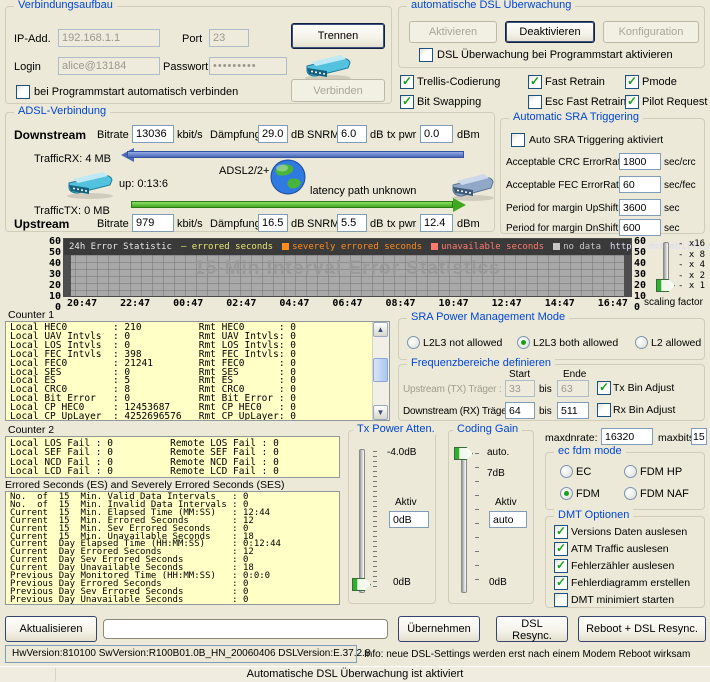 The height and width of the screenshot is (682, 710). Describe the element at coordinates (508, 519) in the screenshot. I see `coding-gain-aktiv-field` at that location.